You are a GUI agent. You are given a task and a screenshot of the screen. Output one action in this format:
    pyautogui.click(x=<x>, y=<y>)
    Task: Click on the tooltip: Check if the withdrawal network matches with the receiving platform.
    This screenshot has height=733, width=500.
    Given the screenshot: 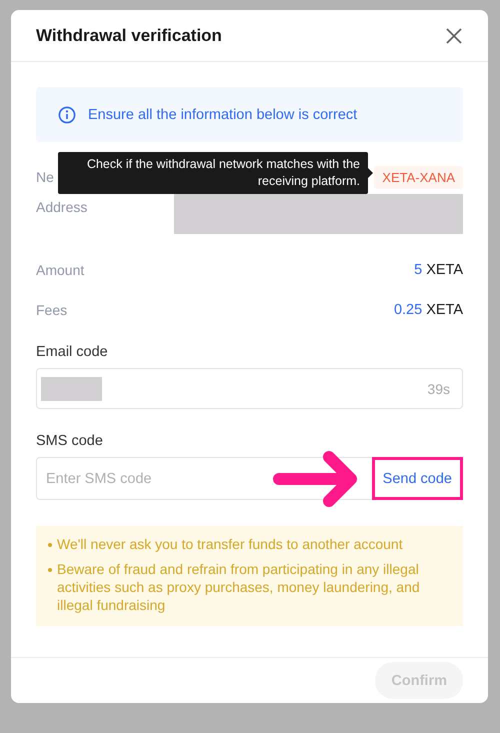 What is the action you would take?
    pyautogui.click(x=215, y=173)
    